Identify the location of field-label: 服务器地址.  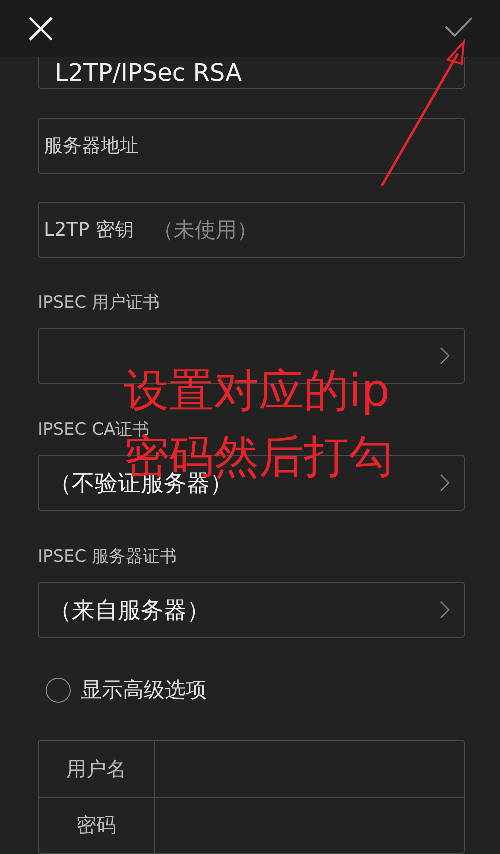
(91, 146).